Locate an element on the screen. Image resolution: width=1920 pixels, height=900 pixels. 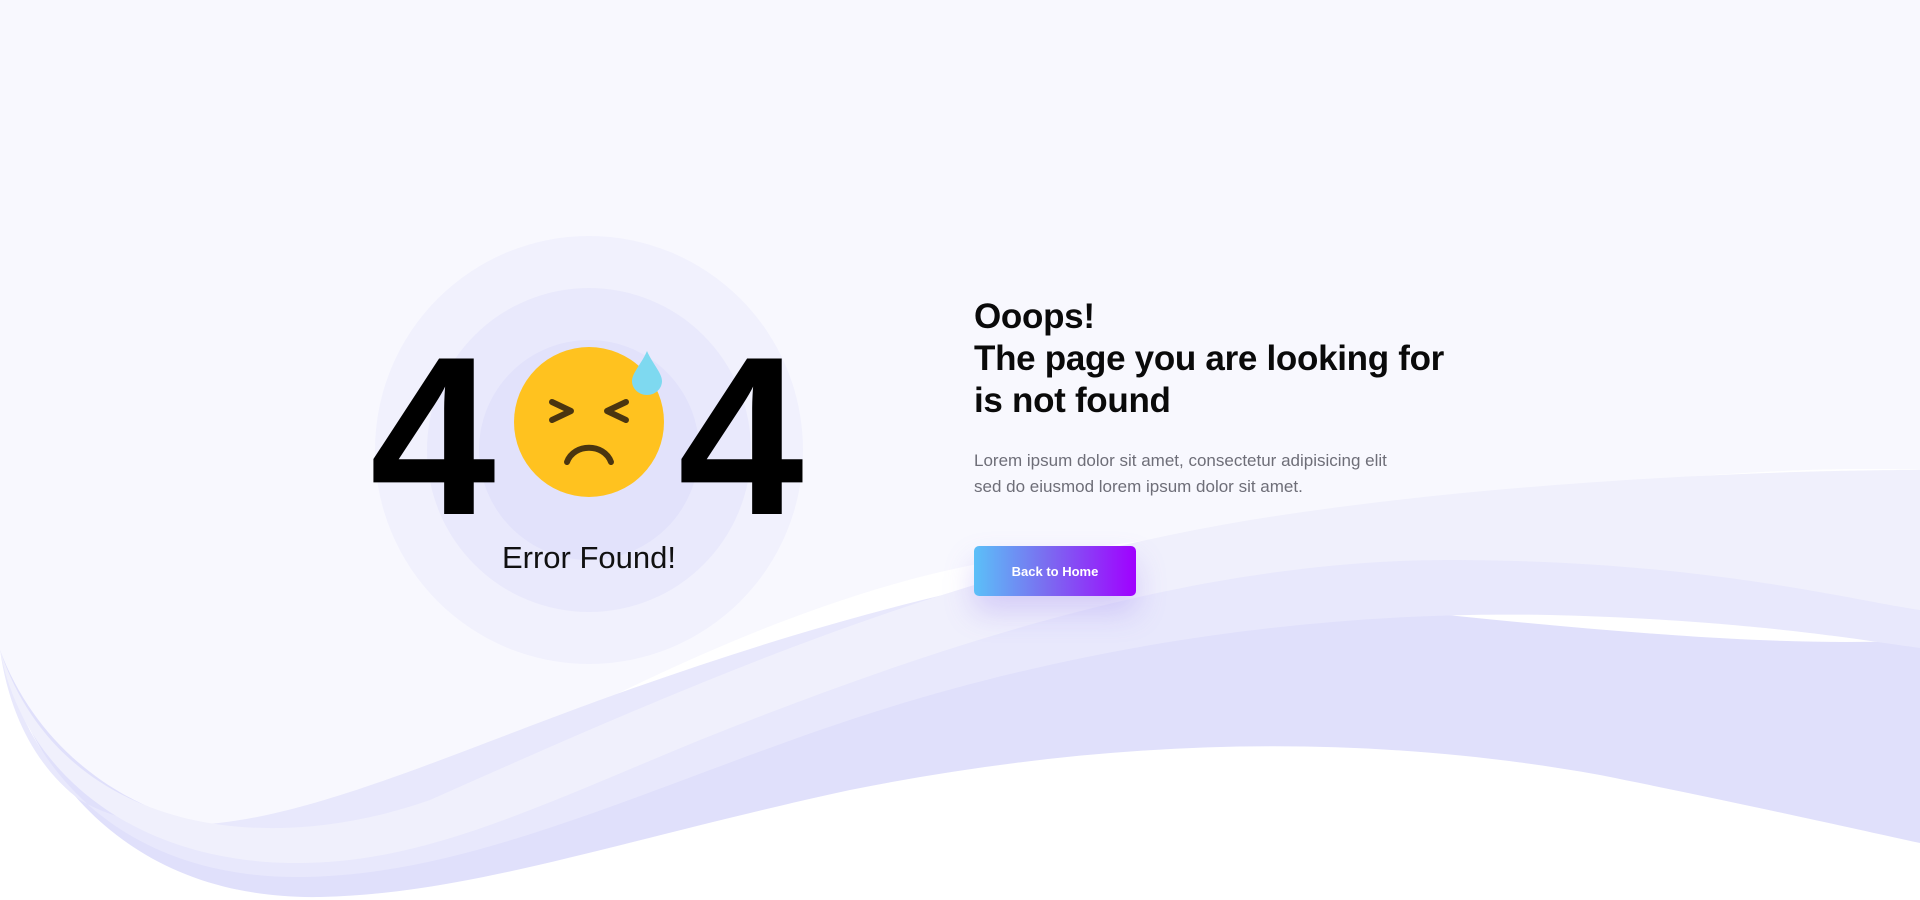
error-404-illustration: 4 4 Error Found! is located at coordinates (587, 450).